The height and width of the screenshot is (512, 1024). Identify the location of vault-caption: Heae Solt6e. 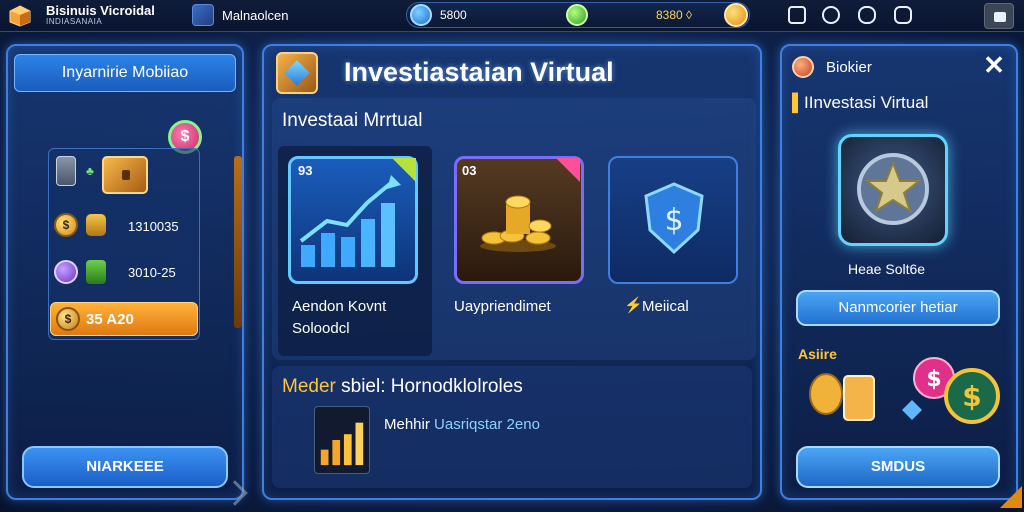
(887, 269).